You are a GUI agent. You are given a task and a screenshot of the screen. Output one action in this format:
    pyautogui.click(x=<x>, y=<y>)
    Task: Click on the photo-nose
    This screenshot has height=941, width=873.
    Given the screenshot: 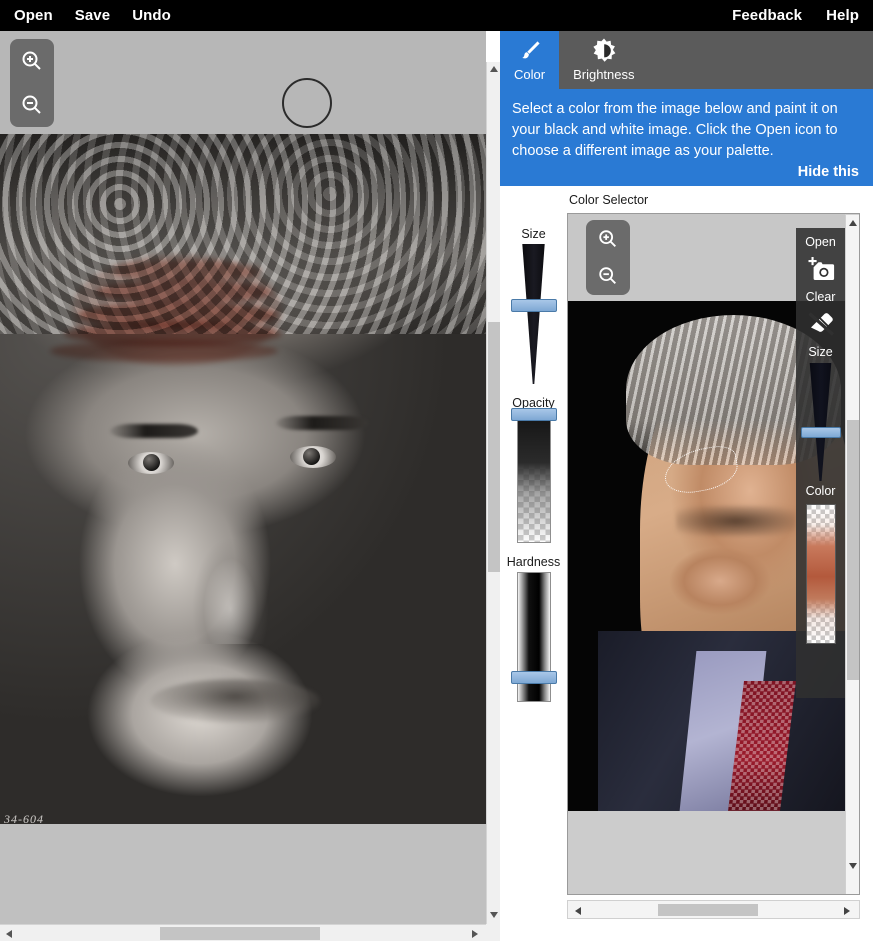 What is the action you would take?
    pyautogui.click(x=235, y=574)
    